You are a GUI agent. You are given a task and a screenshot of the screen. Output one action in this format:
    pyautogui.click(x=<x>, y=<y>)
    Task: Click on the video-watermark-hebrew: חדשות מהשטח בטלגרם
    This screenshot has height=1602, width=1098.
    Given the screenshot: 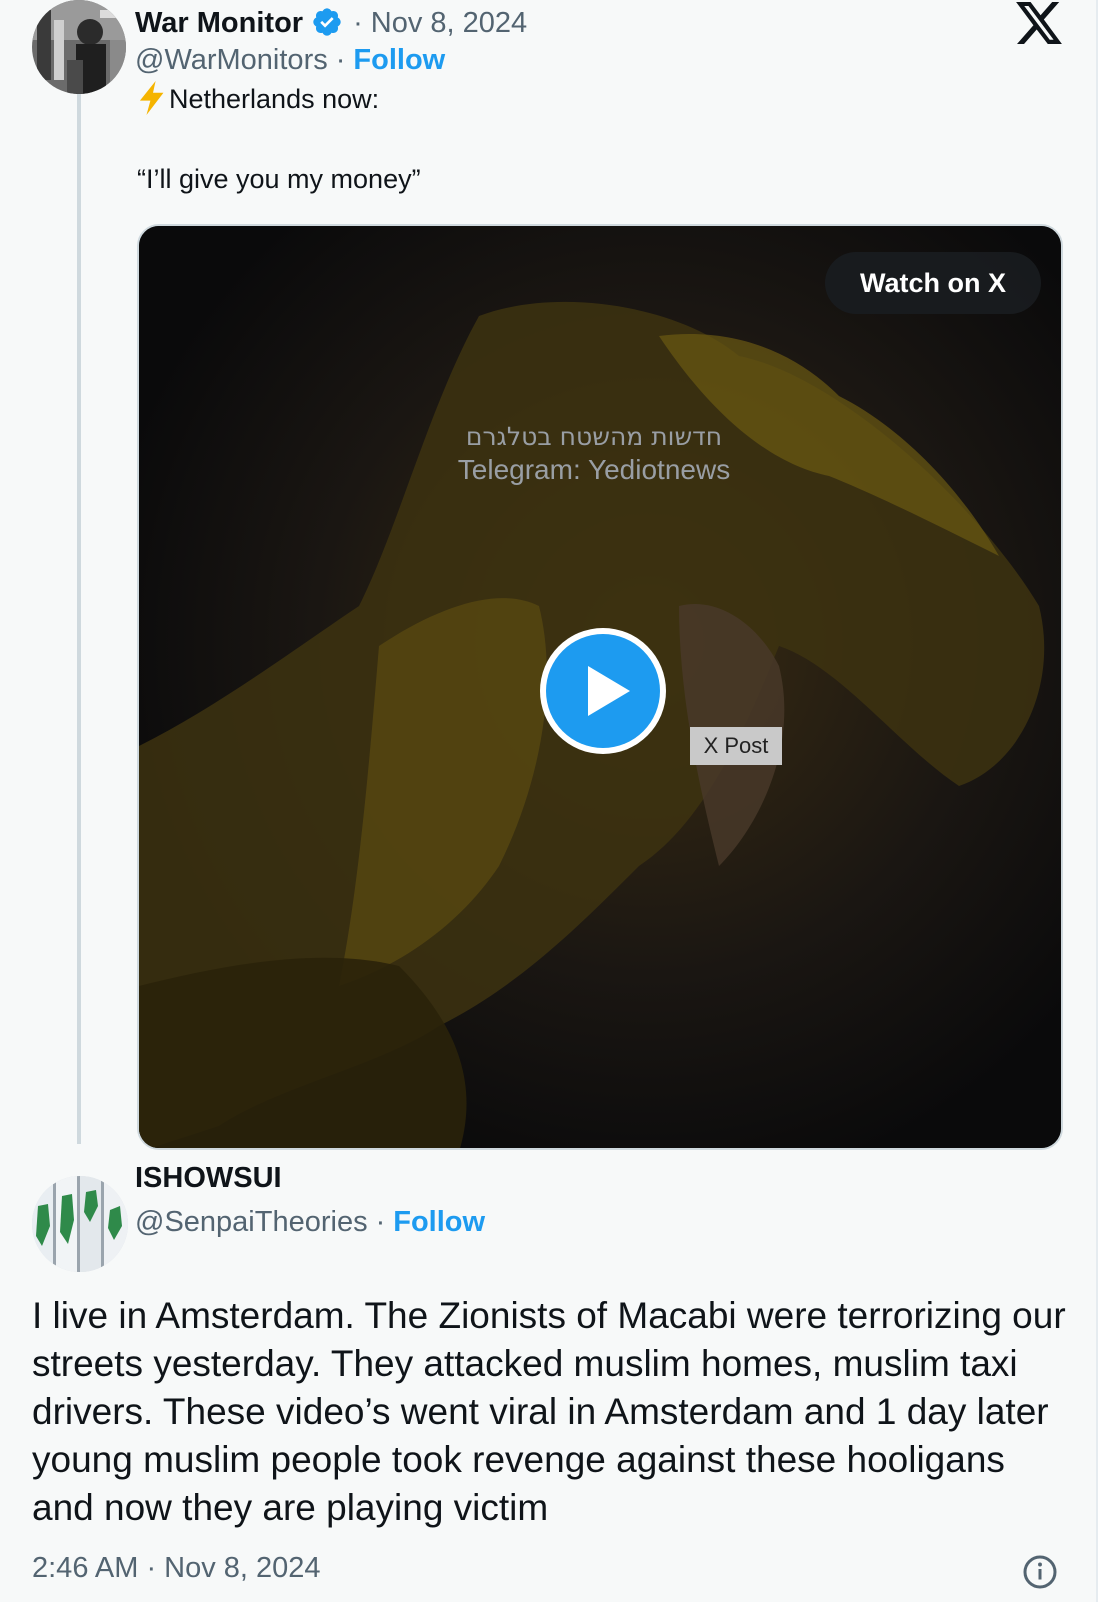 What is the action you would take?
    pyautogui.click(x=594, y=436)
    